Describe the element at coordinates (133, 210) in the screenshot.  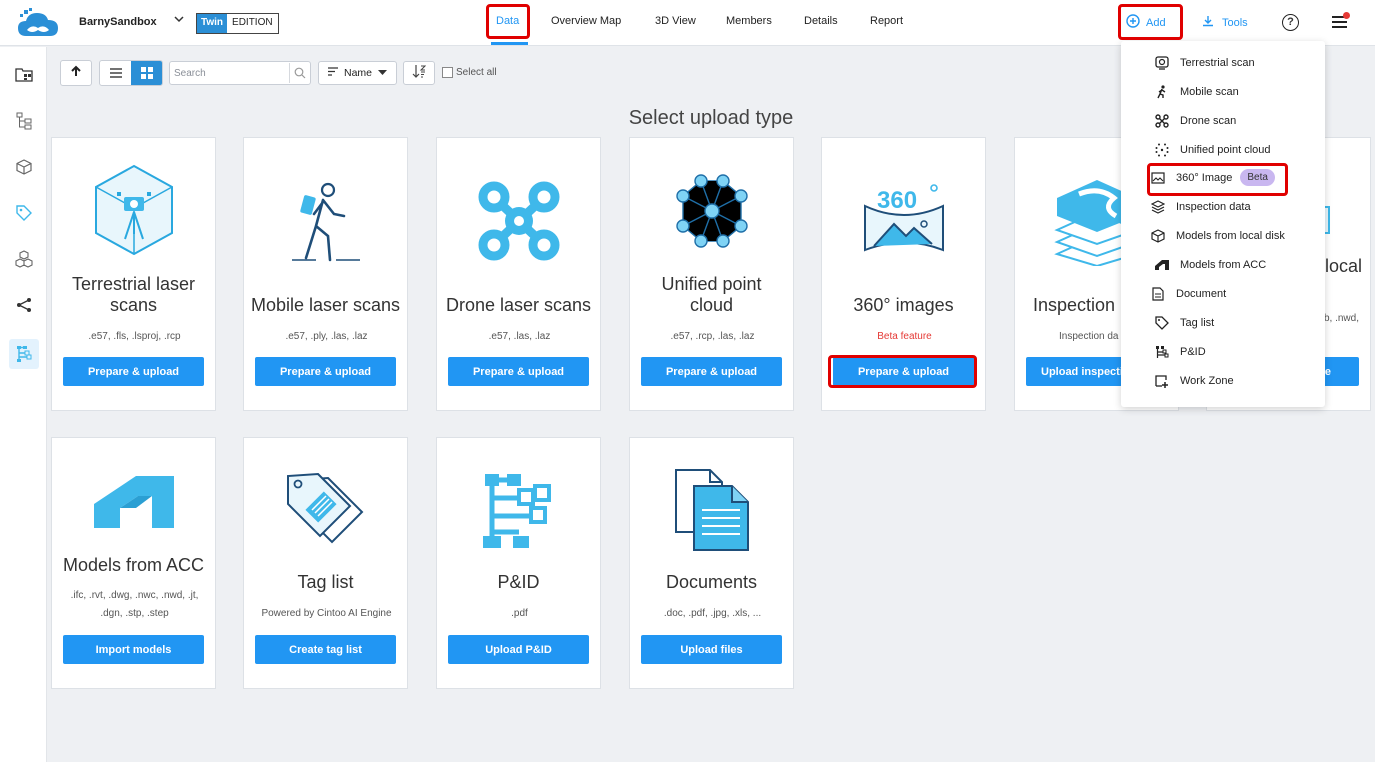
I see `terrestrial-scanner-icon` at that location.